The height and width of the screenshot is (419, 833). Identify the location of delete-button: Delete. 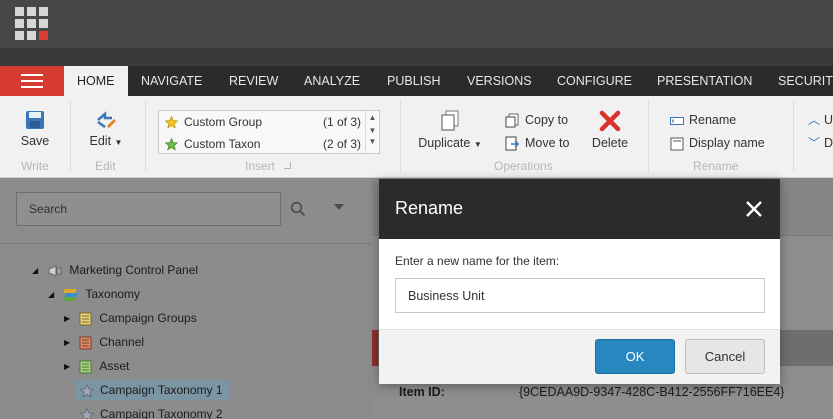
(610, 130).